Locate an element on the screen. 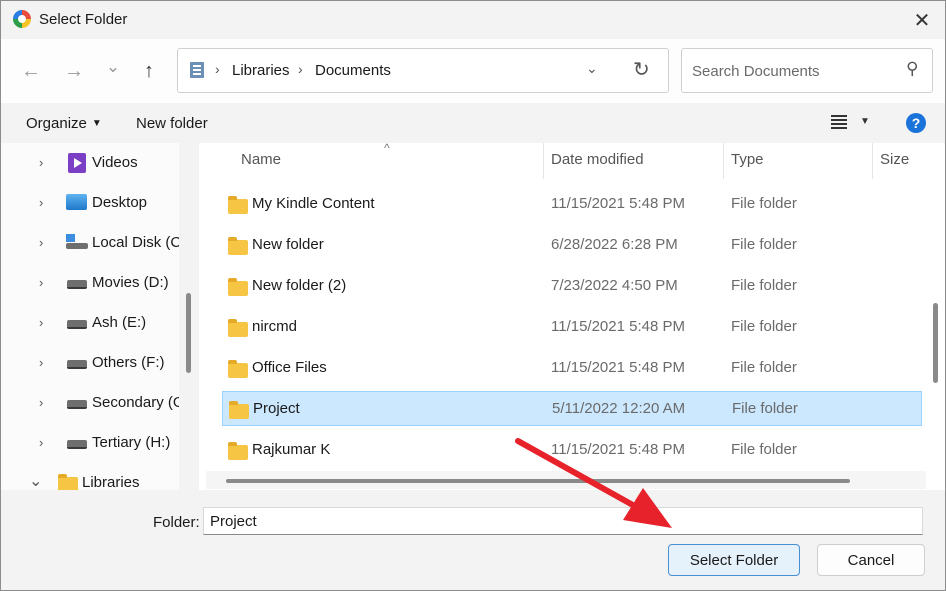  file-row-nircmd: nircmd 11/15/2021 5:48 PM File folder is located at coordinates (572, 327).